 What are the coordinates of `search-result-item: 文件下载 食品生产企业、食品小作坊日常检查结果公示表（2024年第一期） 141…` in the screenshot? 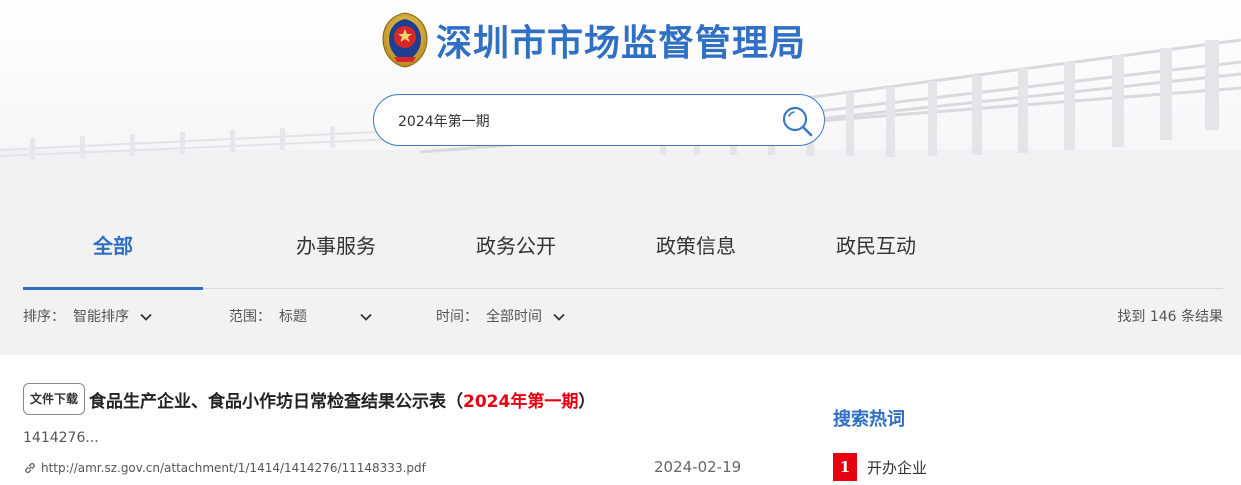 It's located at (403, 429).